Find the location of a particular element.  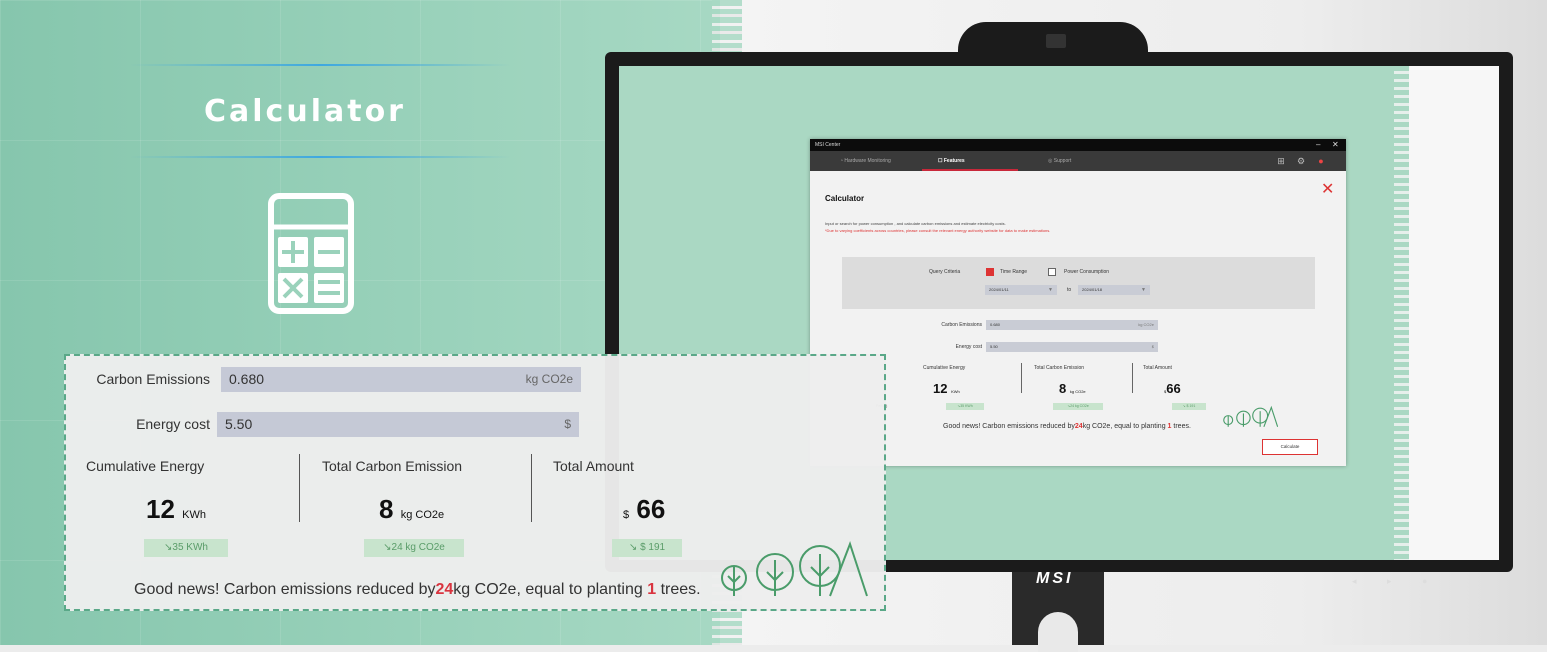

time-range-checkbox is located at coordinates (990, 272).